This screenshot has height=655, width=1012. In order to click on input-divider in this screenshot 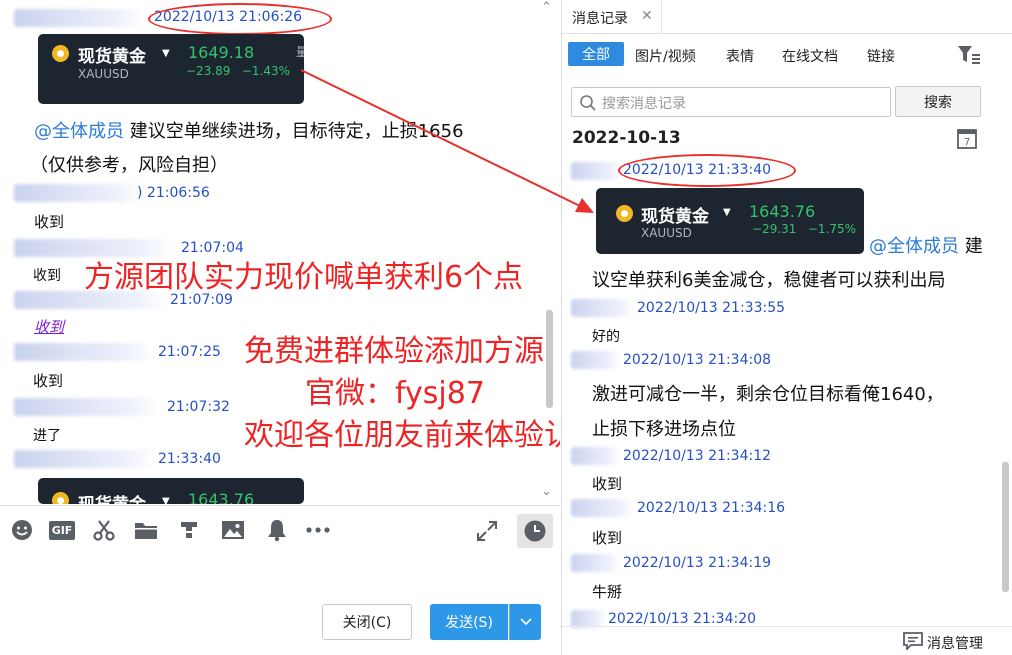, I will do `click(280, 505)`.